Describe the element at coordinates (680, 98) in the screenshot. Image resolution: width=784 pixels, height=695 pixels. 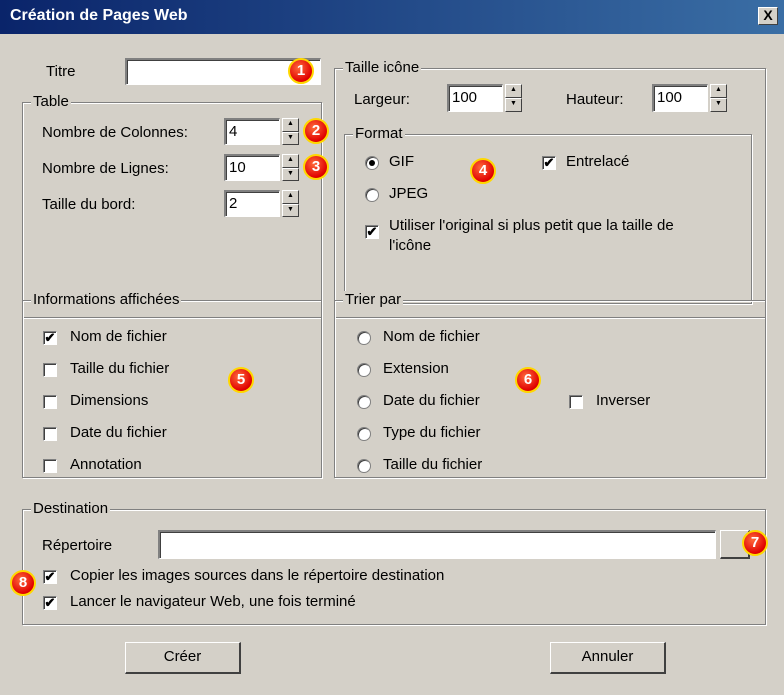
I see `hauteur-input: 100` at that location.